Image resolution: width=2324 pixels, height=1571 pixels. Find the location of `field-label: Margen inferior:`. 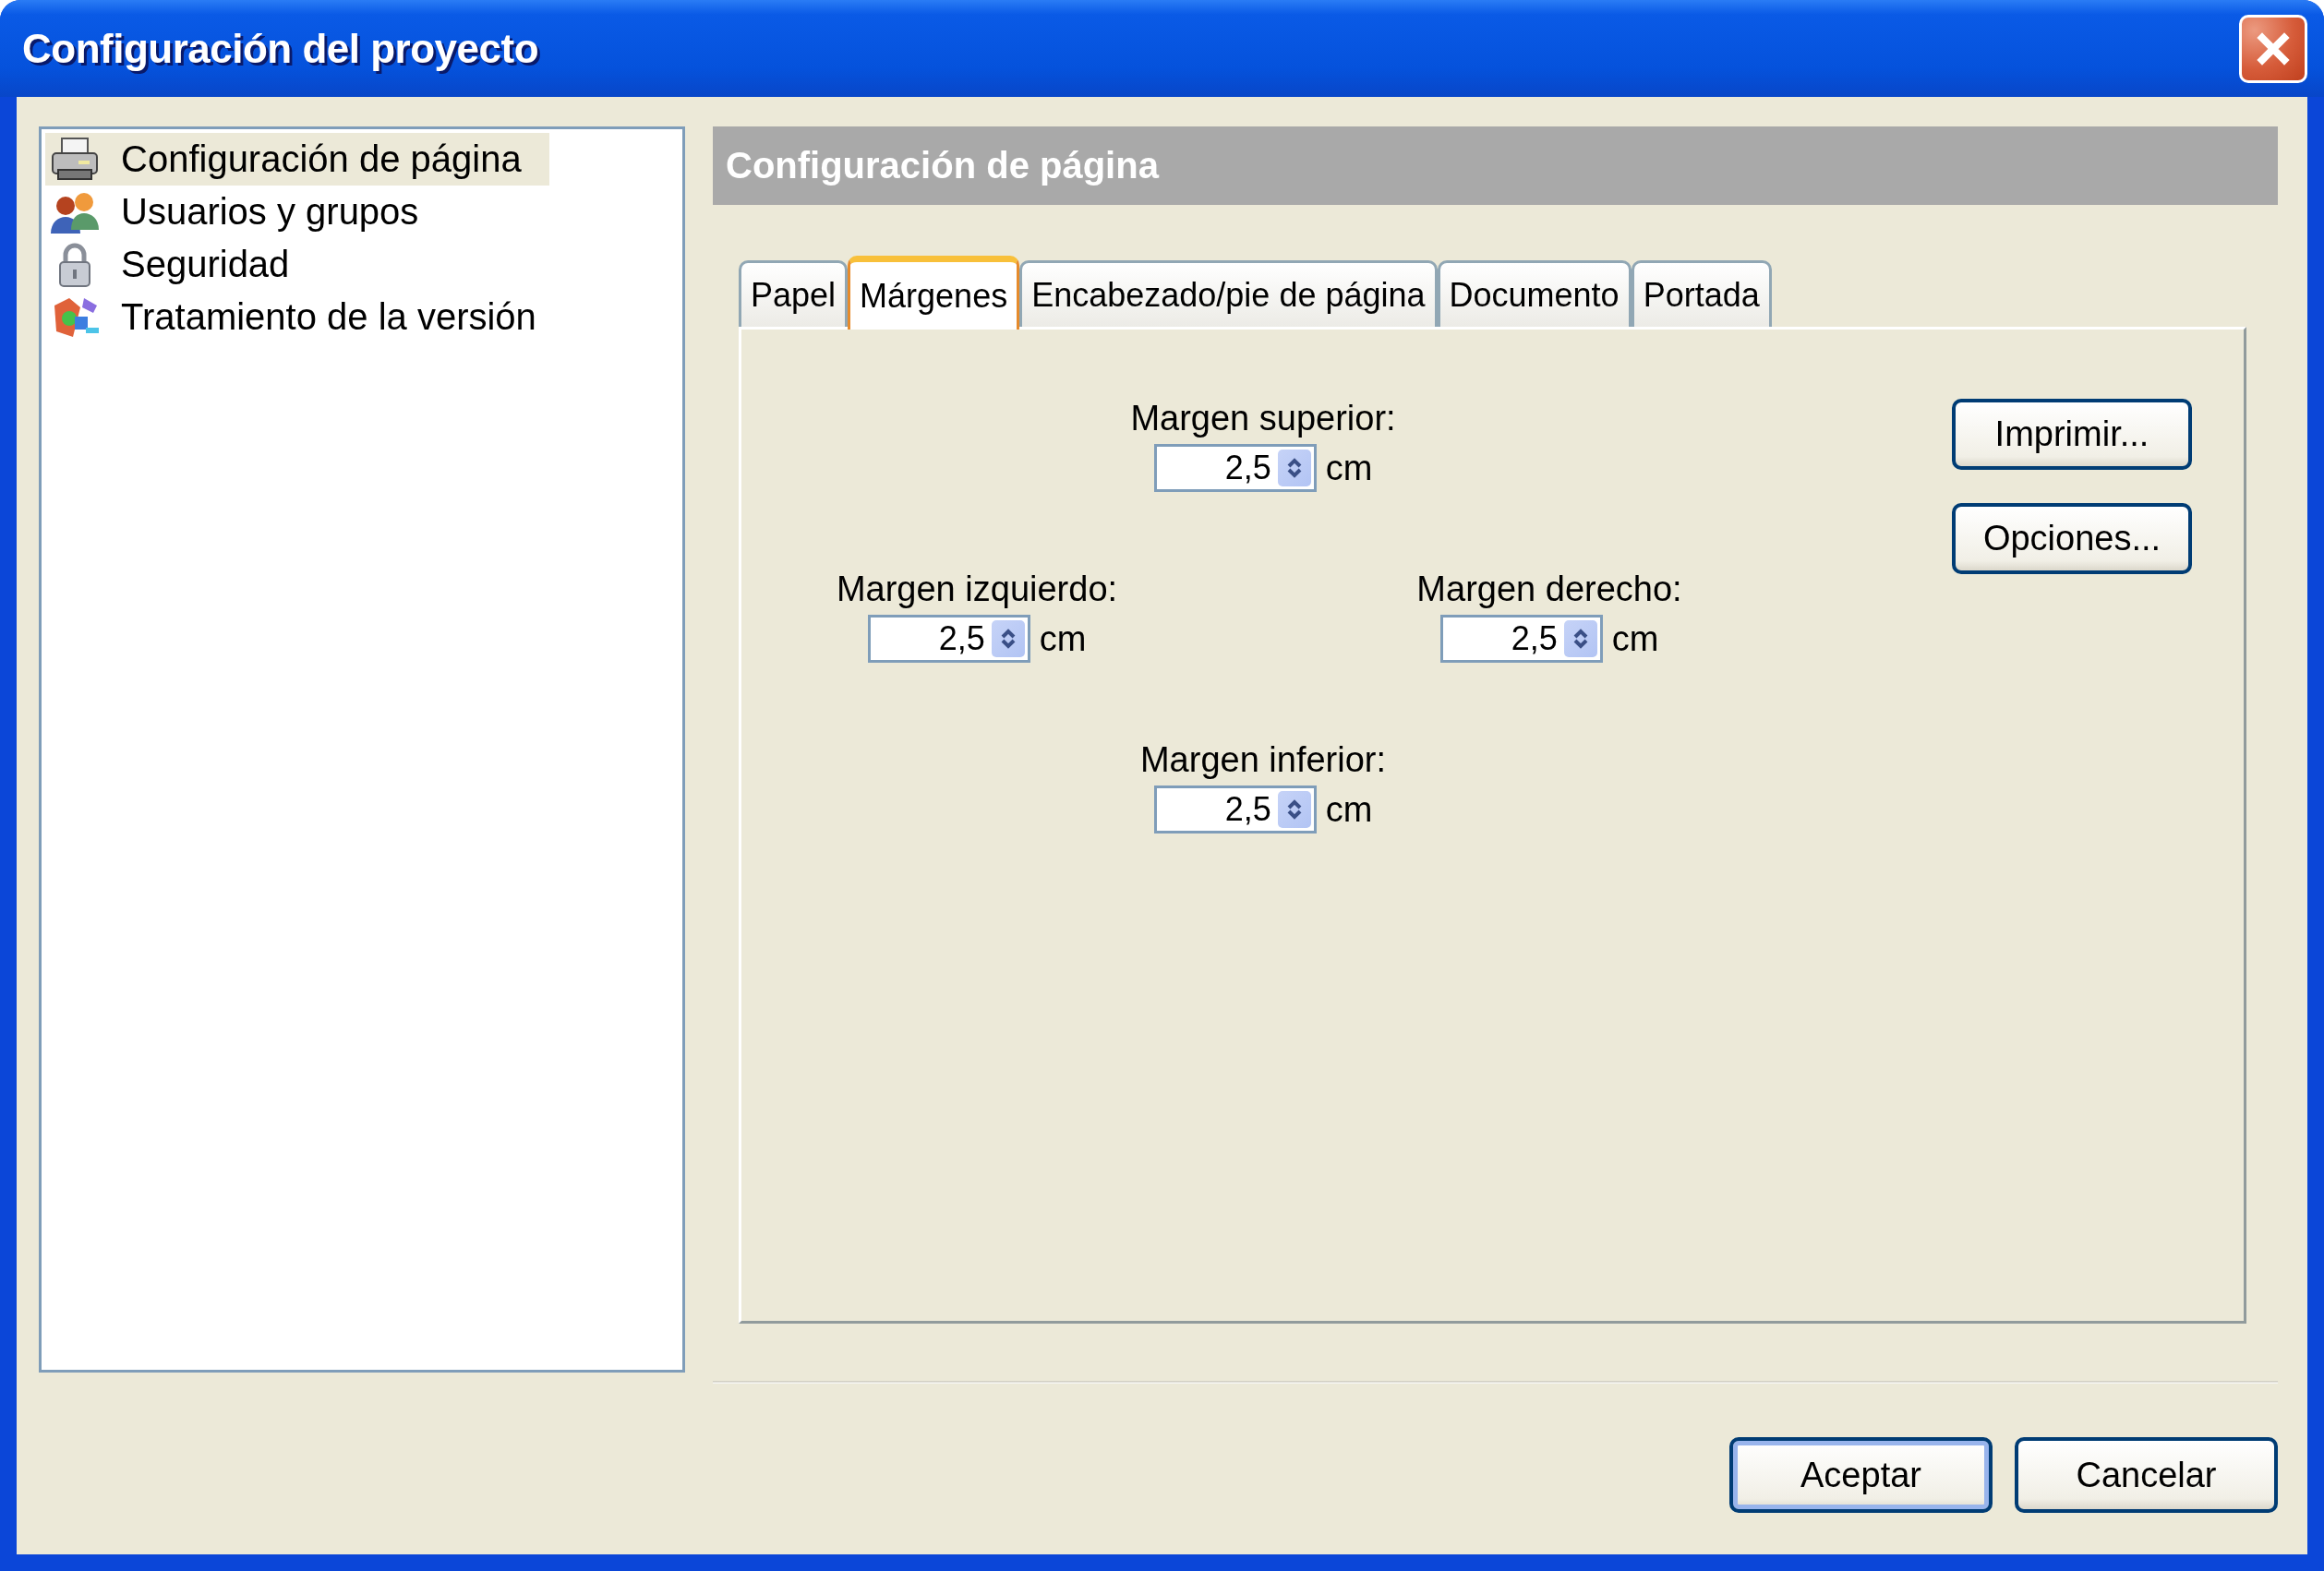

field-label: Margen inferior: is located at coordinates (1263, 760).